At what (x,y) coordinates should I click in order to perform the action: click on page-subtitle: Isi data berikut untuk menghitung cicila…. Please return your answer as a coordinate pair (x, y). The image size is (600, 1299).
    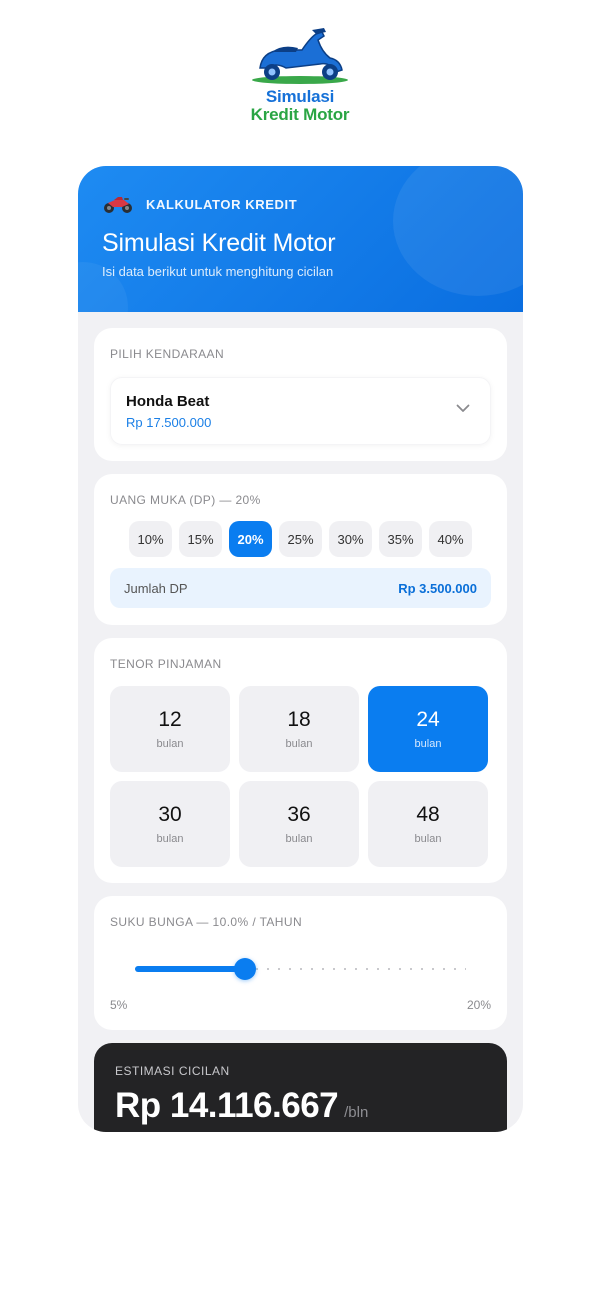
    Looking at the image, I should click on (218, 271).